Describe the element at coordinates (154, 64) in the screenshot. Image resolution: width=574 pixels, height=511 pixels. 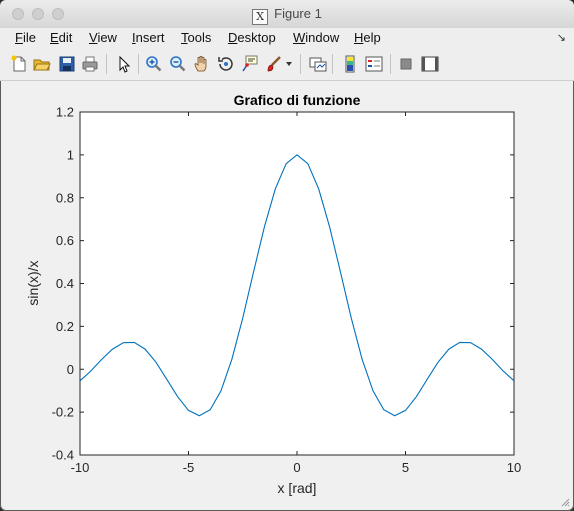
I see `zoom-in-icon` at that location.